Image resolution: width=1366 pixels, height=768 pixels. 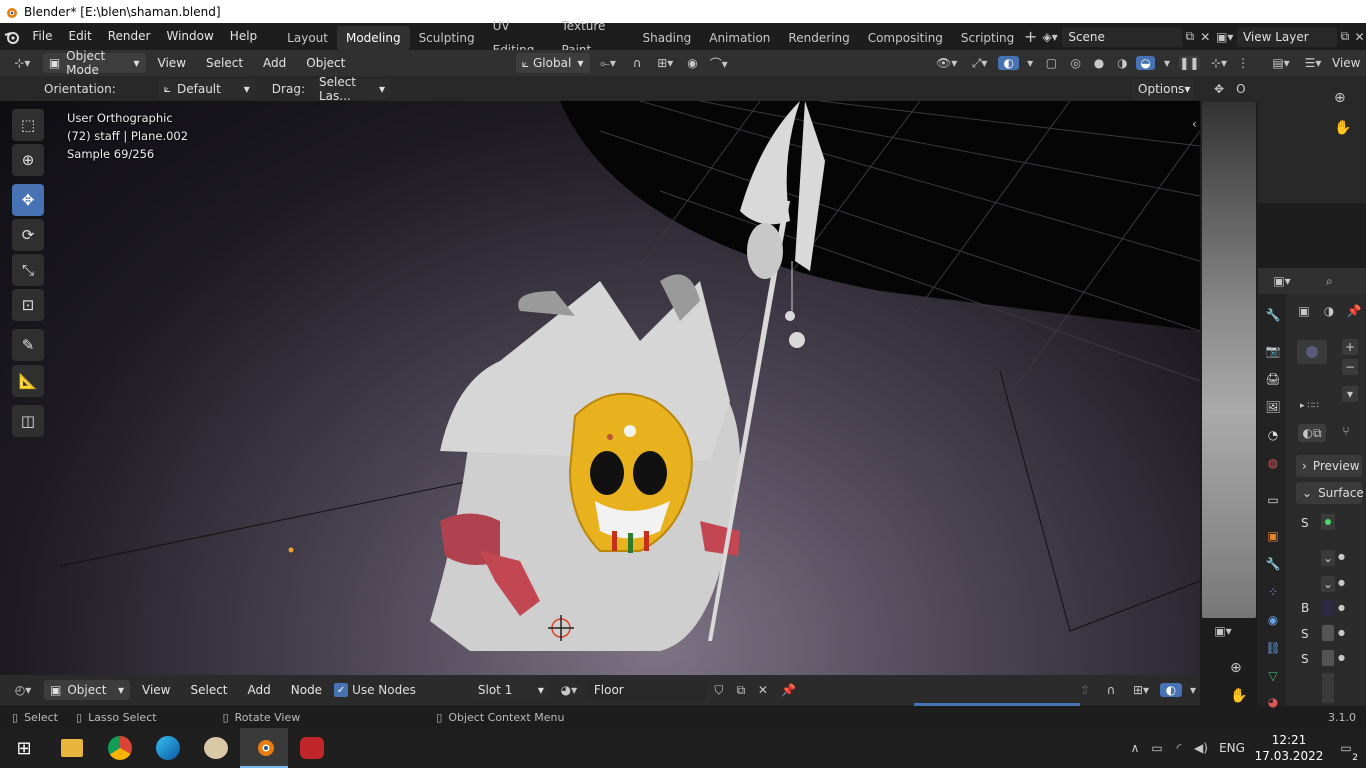 What do you see at coordinates (1346, 63) in the screenshot?
I see `outliner-view-menu: View` at bounding box center [1346, 63].